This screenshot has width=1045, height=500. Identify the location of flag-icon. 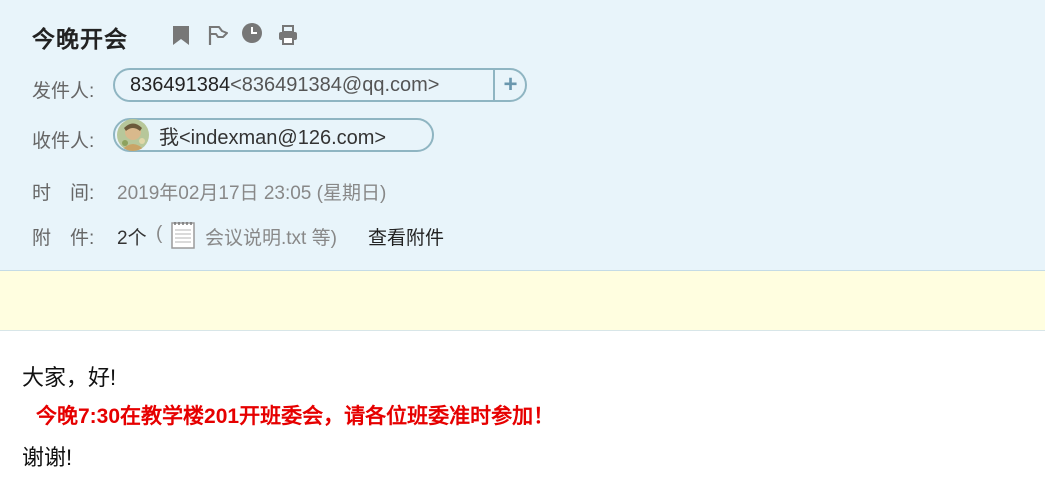
(217, 35).